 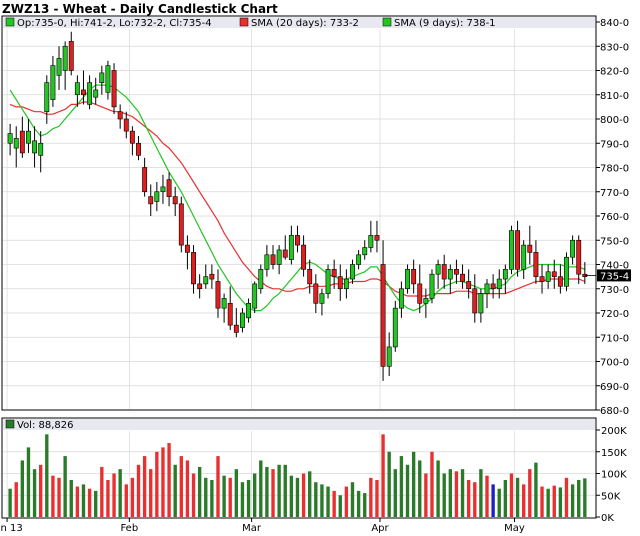 I want to click on volume-axis: 0K 50K 100K 150K 200K, so click(x=611, y=475).